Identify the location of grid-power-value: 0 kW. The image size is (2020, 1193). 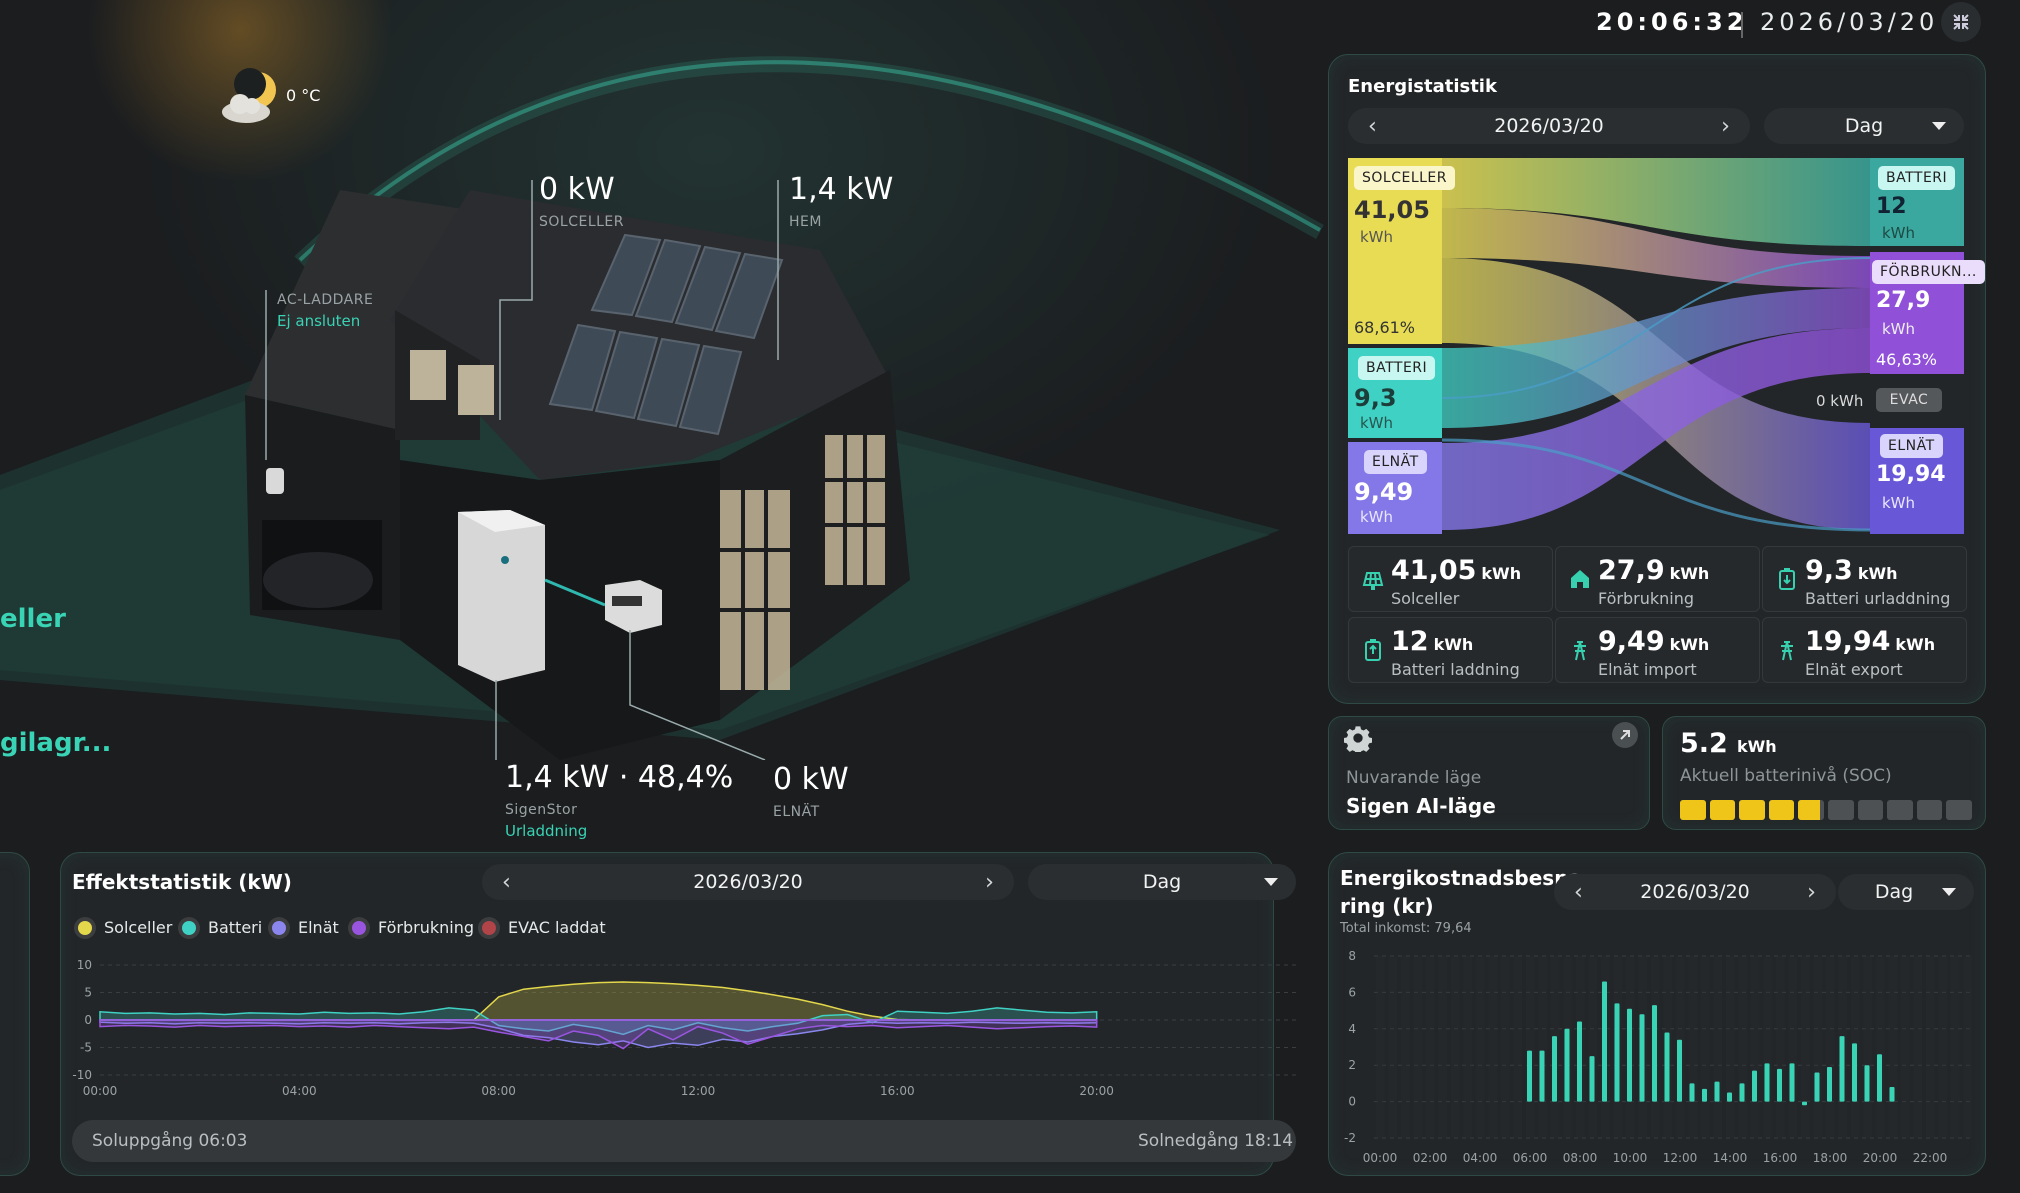
(811, 779).